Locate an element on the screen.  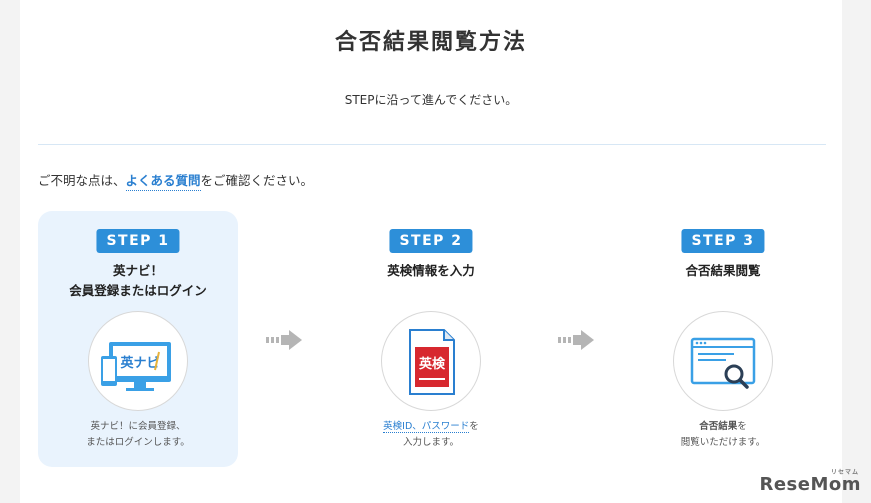
faq-link: よくある質問 is located at coordinates (163, 182).